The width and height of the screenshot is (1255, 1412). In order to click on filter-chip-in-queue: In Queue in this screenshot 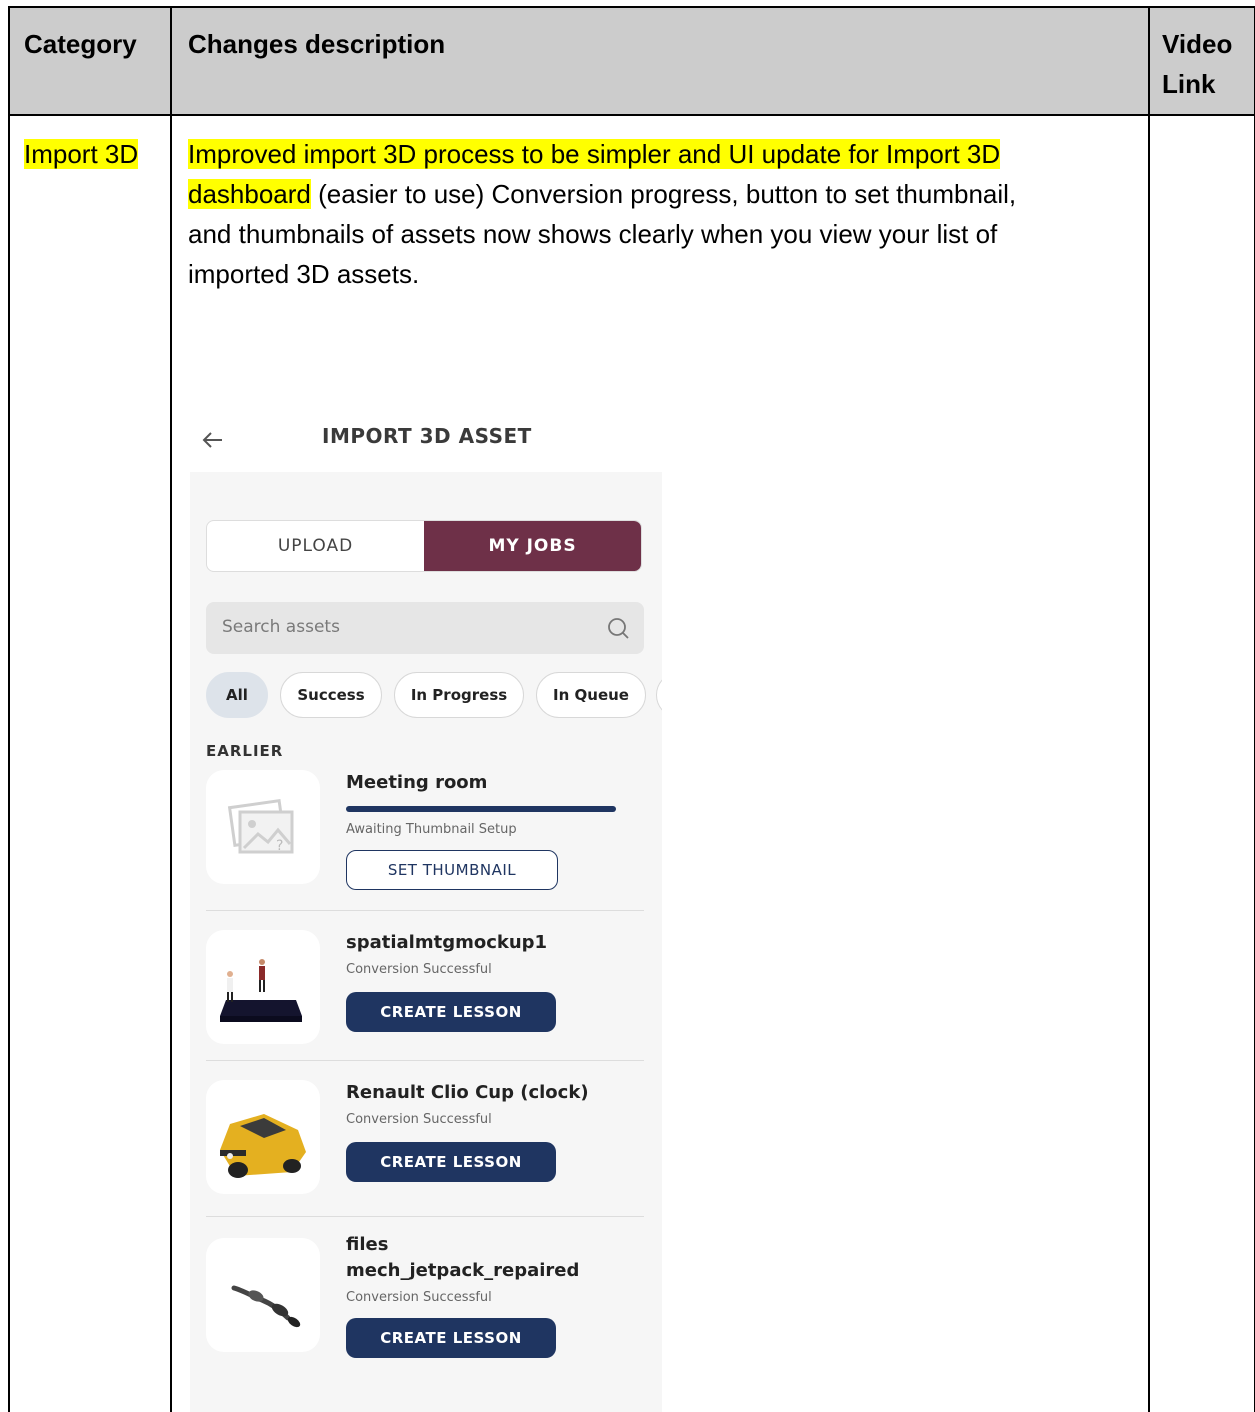, I will do `click(591, 695)`.